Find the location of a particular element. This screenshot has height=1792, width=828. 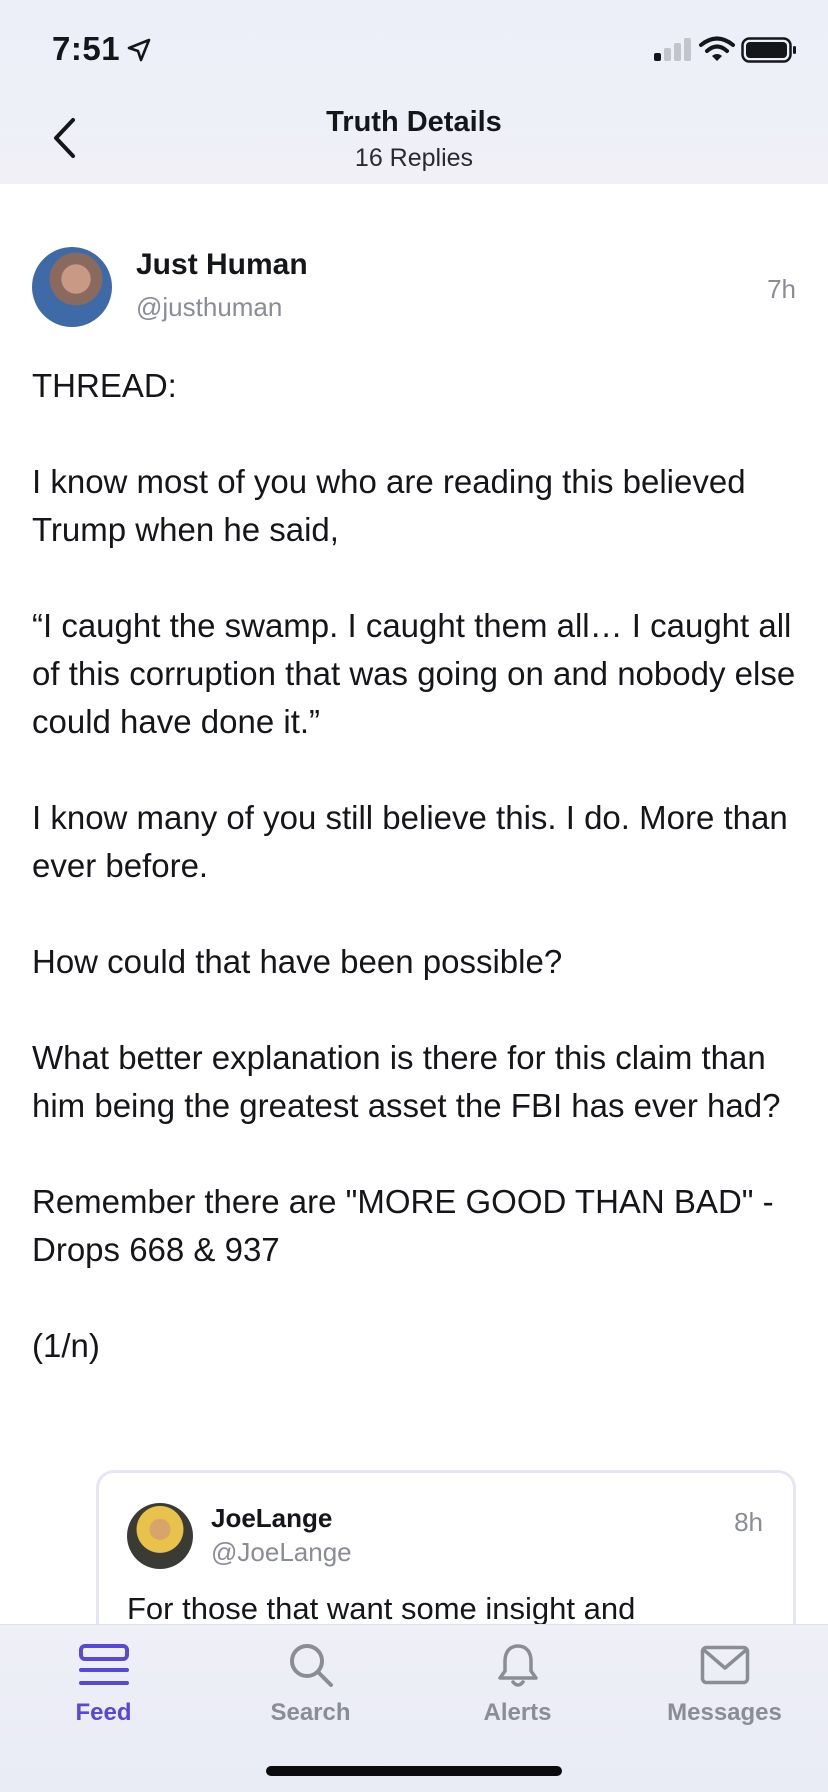

wifi-icon is located at coordinates (717, 48).